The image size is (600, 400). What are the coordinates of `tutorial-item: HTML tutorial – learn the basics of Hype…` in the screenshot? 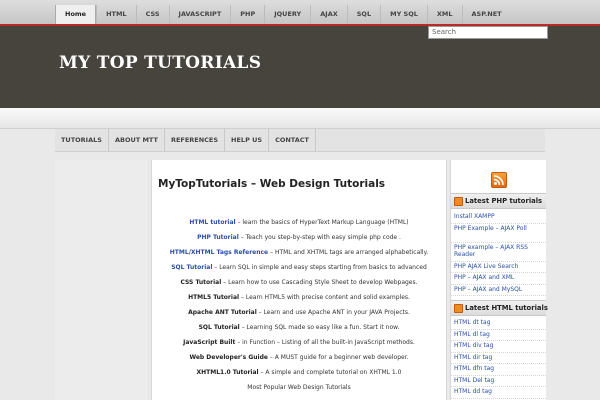 It's located at (299, 222).